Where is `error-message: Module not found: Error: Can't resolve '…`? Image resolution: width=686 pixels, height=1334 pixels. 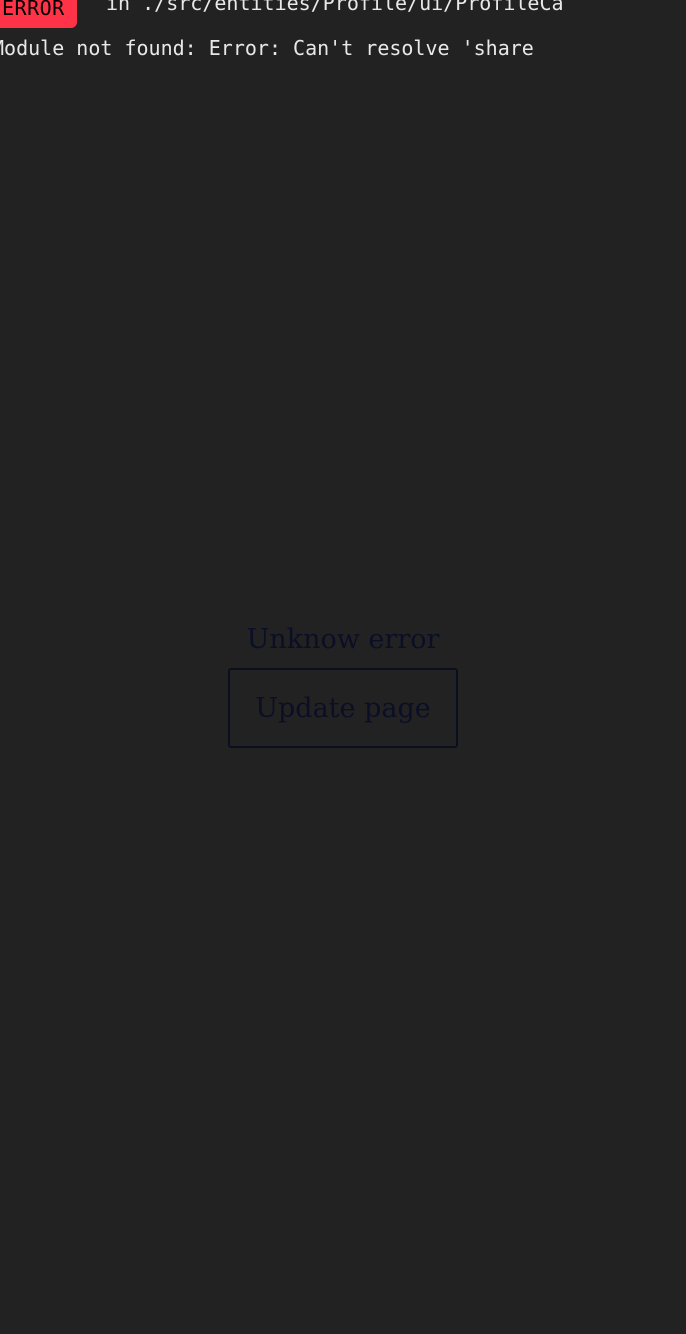
error-message: Module not found: Error: Can't resolve '… is located at coordinates (267, 48).